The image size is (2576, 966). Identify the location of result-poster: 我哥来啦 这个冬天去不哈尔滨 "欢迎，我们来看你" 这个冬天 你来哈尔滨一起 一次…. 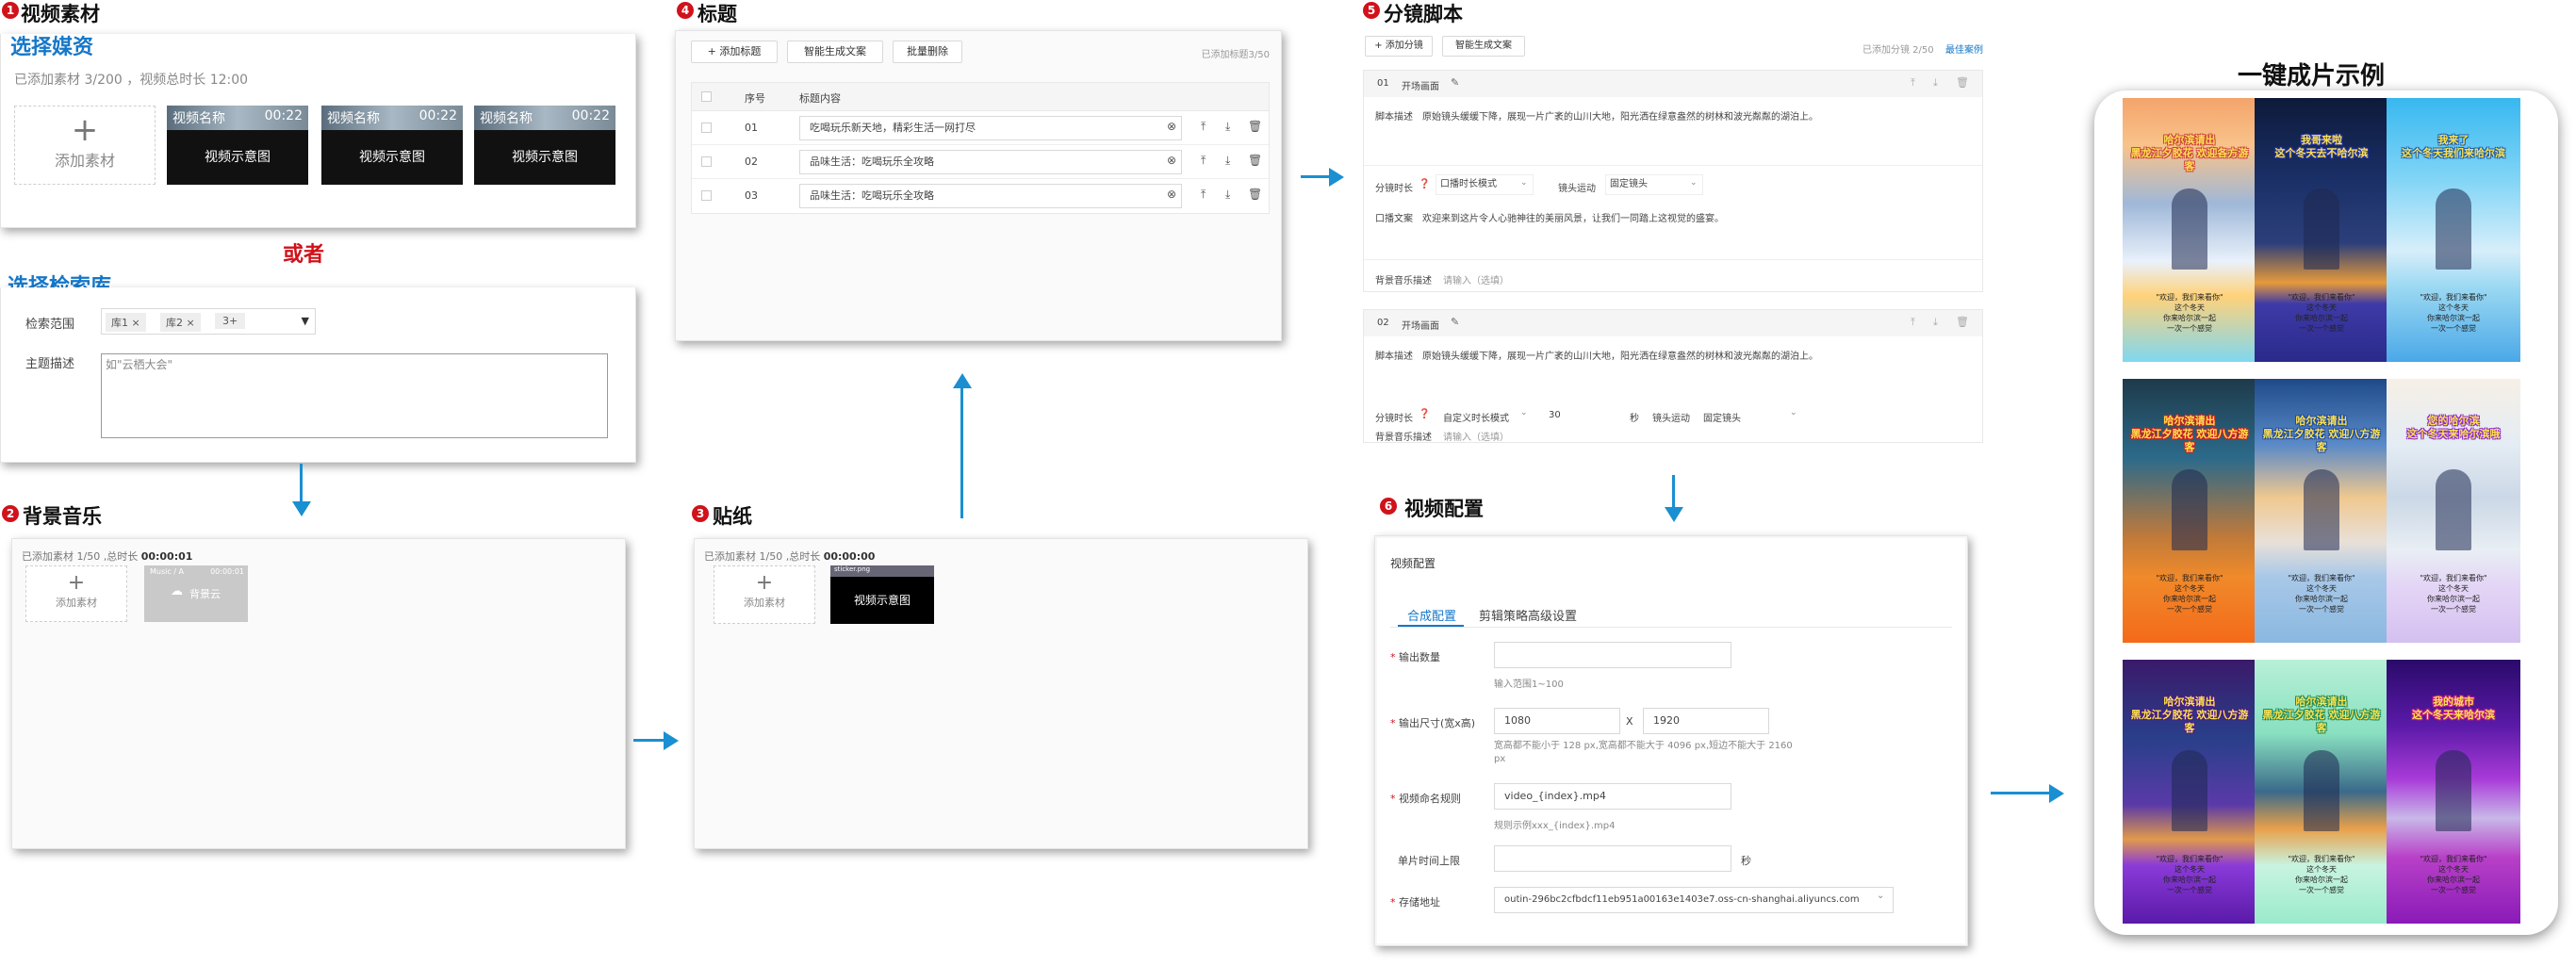
(2321, 230).